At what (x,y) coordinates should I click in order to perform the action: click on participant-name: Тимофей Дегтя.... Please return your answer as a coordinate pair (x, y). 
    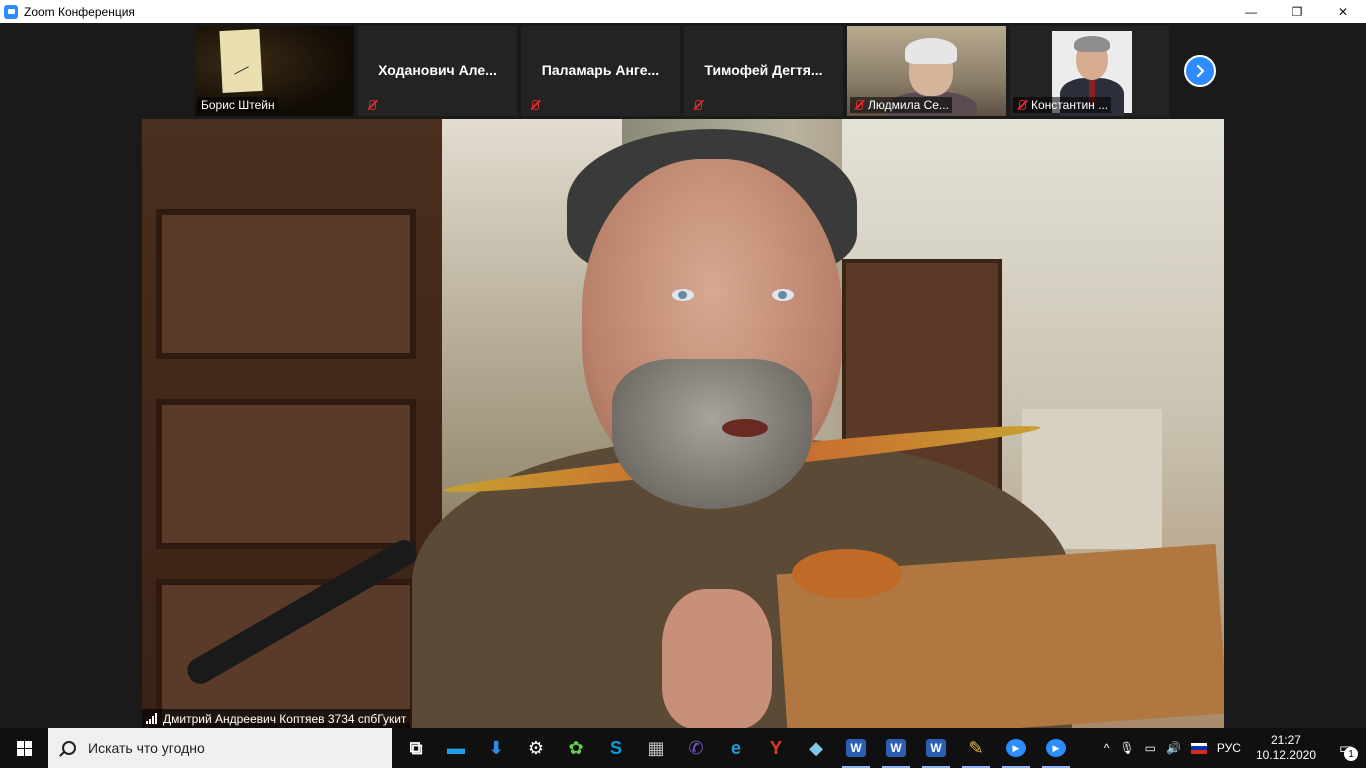
    Looking at the image, I should click on (763, 70).